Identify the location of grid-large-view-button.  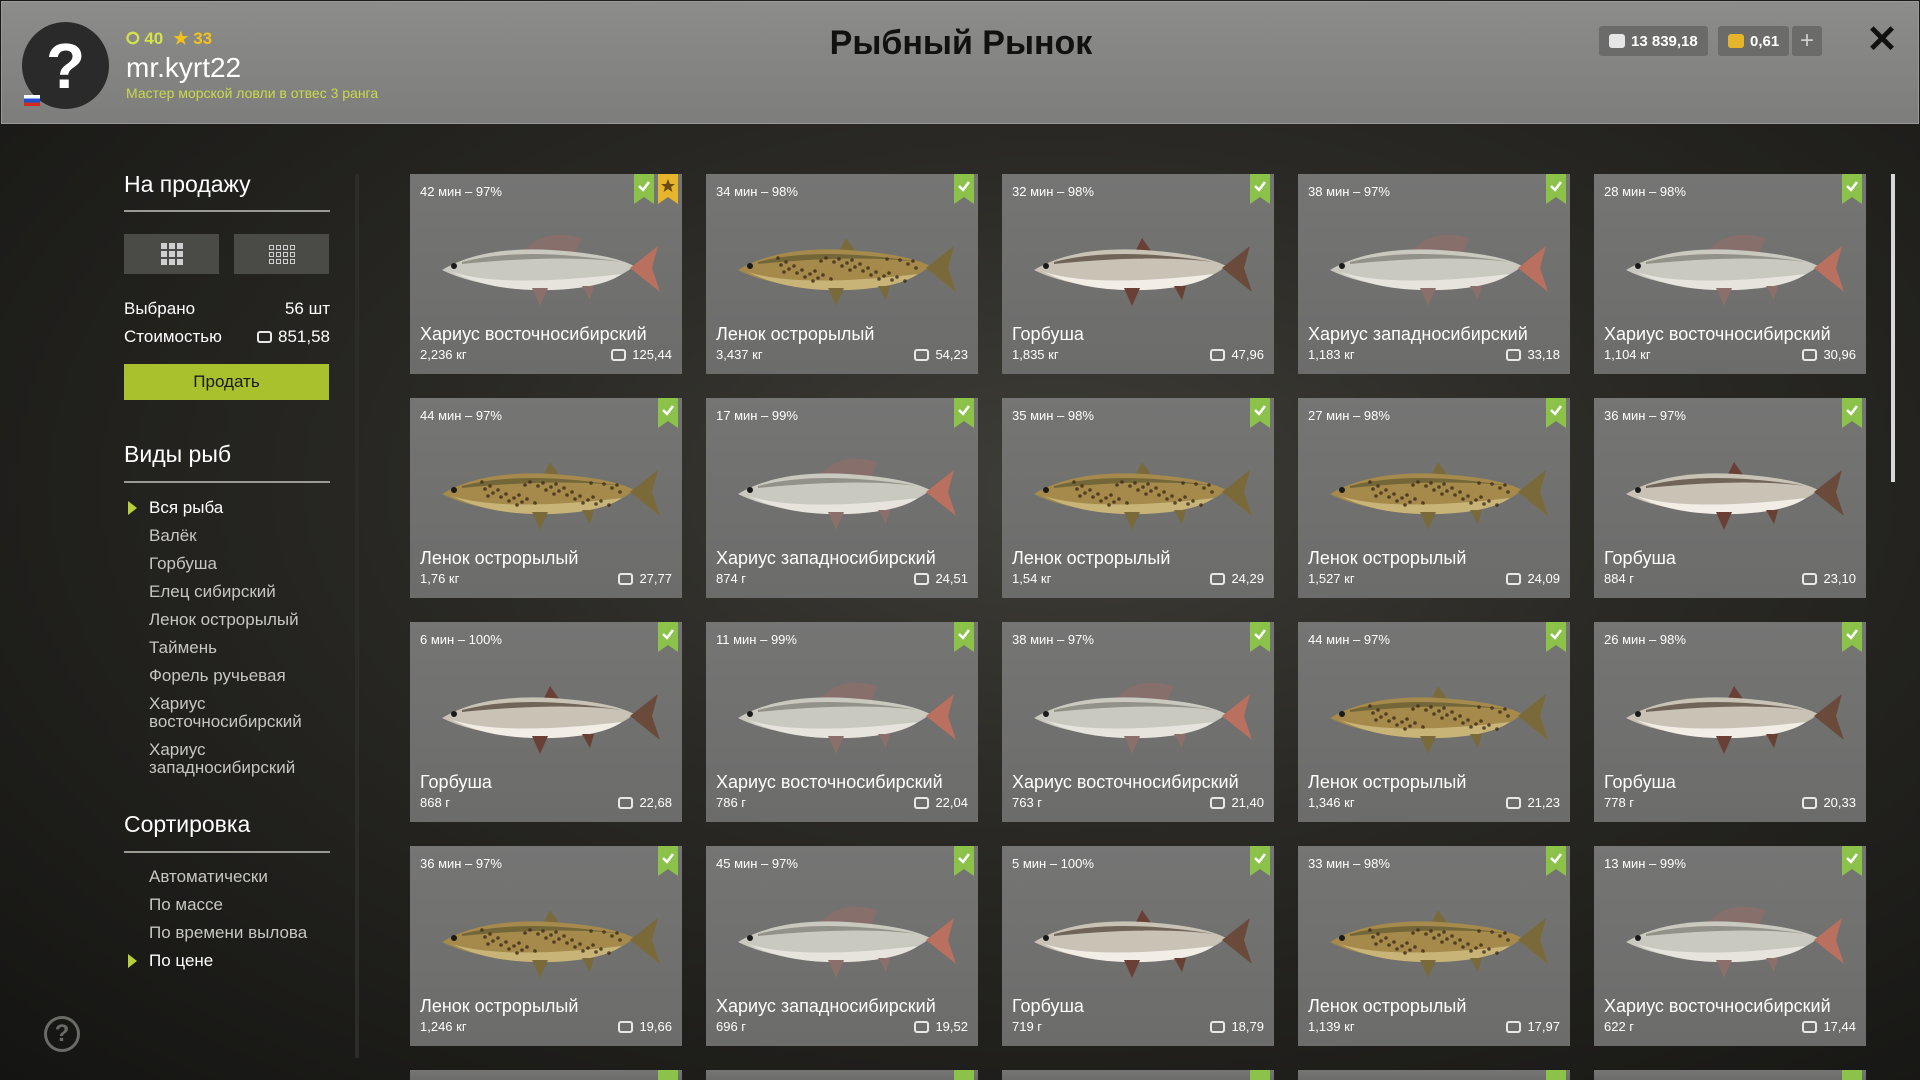
(171, 254).